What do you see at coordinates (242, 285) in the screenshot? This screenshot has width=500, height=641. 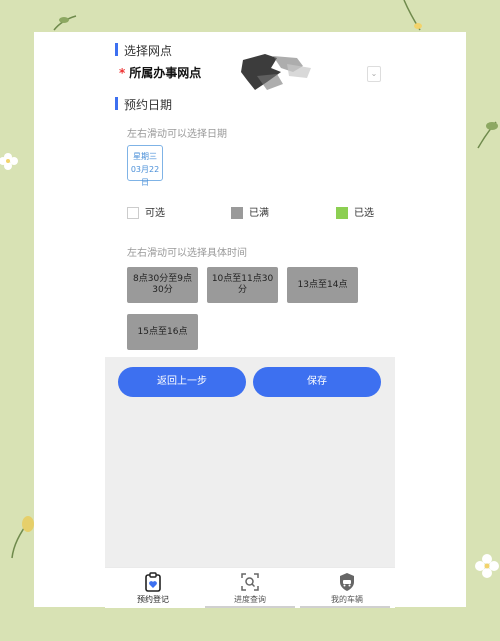 I see `time-slot: 10点至11点30分` at bounding box center [242, 285].